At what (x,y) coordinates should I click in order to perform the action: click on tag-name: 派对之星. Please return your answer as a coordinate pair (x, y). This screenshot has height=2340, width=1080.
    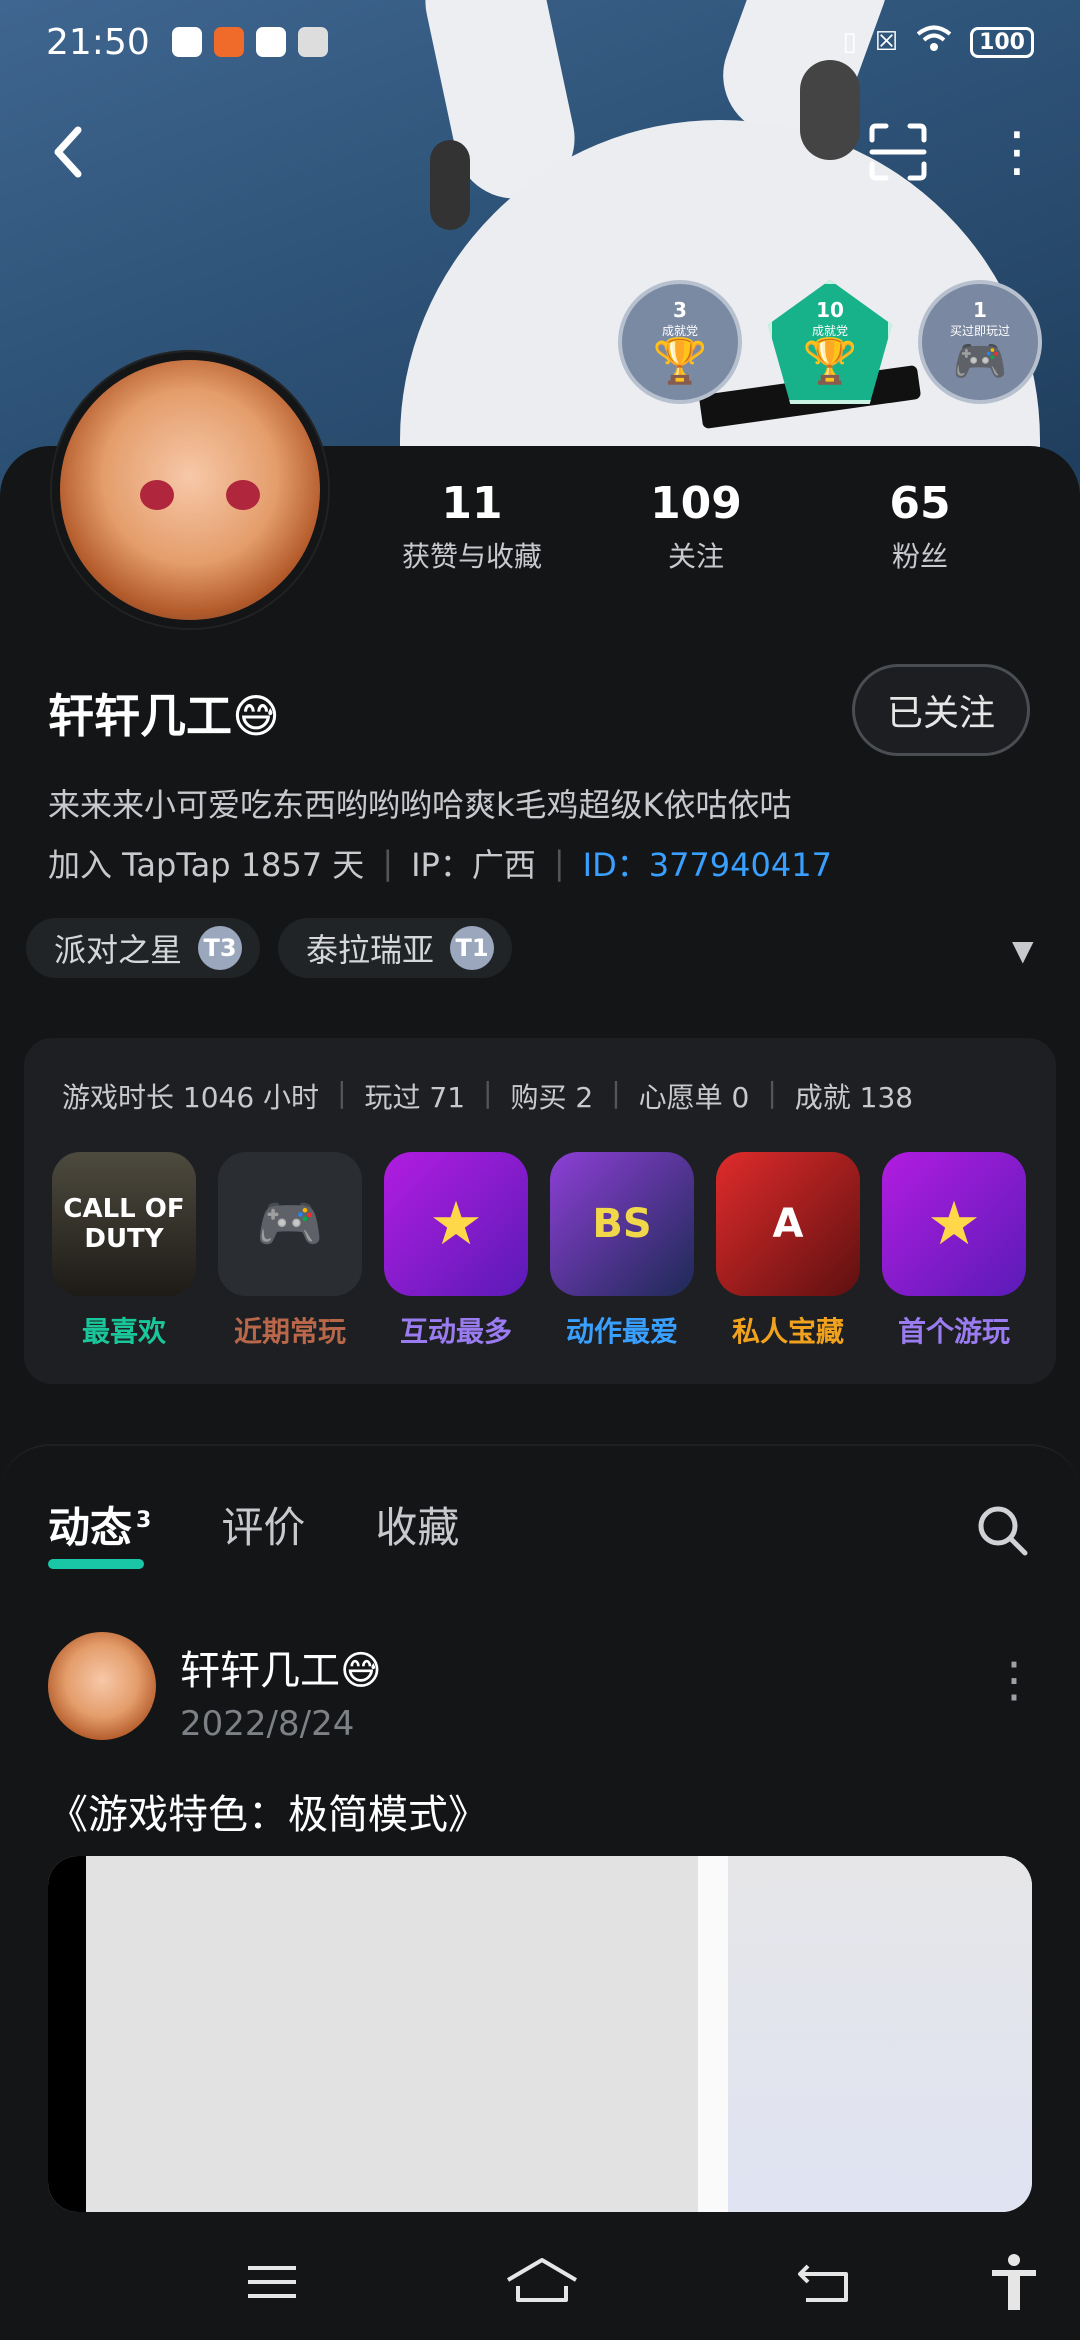
    Looking at the image, I should click on (118, 950).